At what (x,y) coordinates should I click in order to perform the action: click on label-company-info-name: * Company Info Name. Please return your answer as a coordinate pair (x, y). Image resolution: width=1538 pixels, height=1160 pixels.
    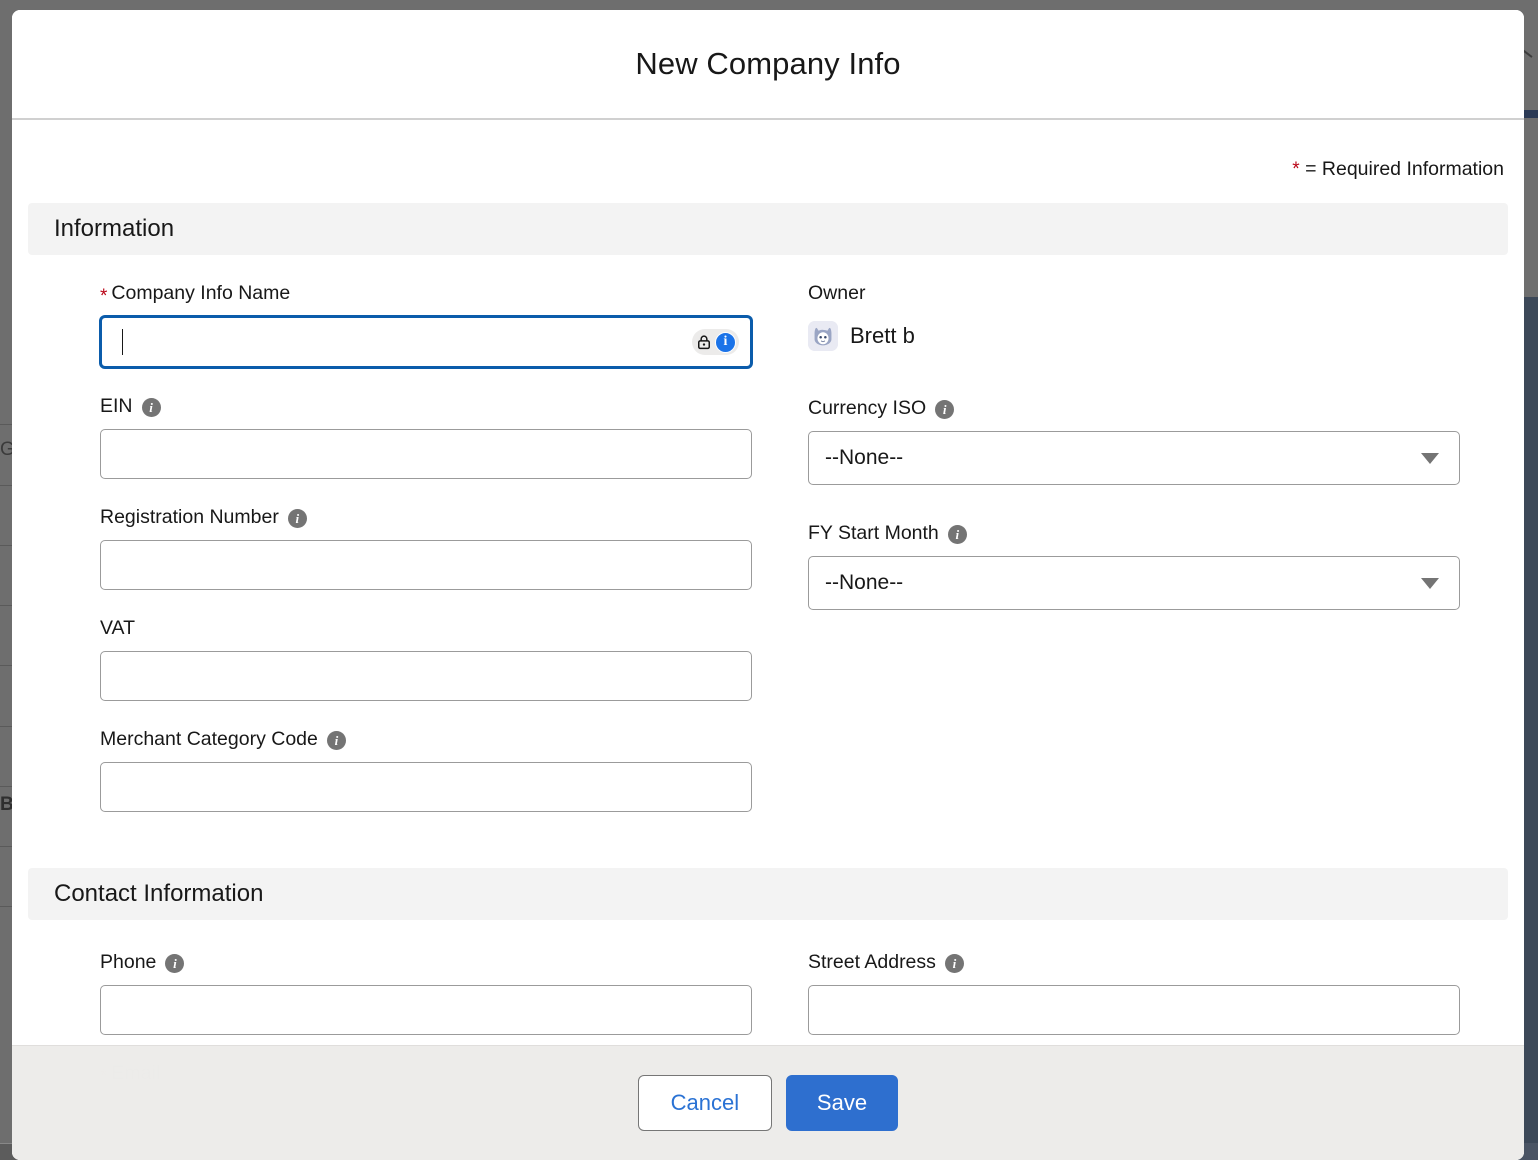
    Looking at the image, I should click on (426, 294).